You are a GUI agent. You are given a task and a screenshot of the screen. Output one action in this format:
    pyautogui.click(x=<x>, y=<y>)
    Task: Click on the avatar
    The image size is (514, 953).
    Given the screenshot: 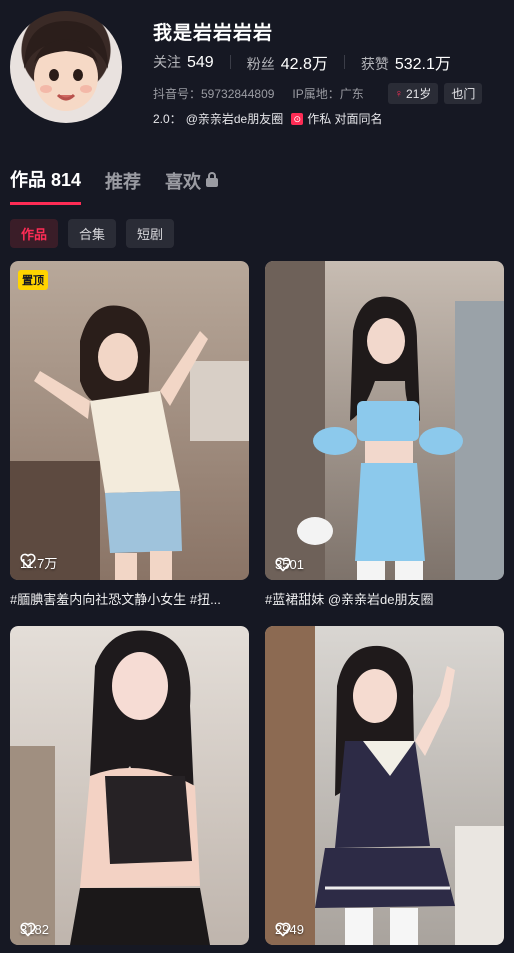 What is the action you would take?
    pyautogui.click(x=66, y=67)
    